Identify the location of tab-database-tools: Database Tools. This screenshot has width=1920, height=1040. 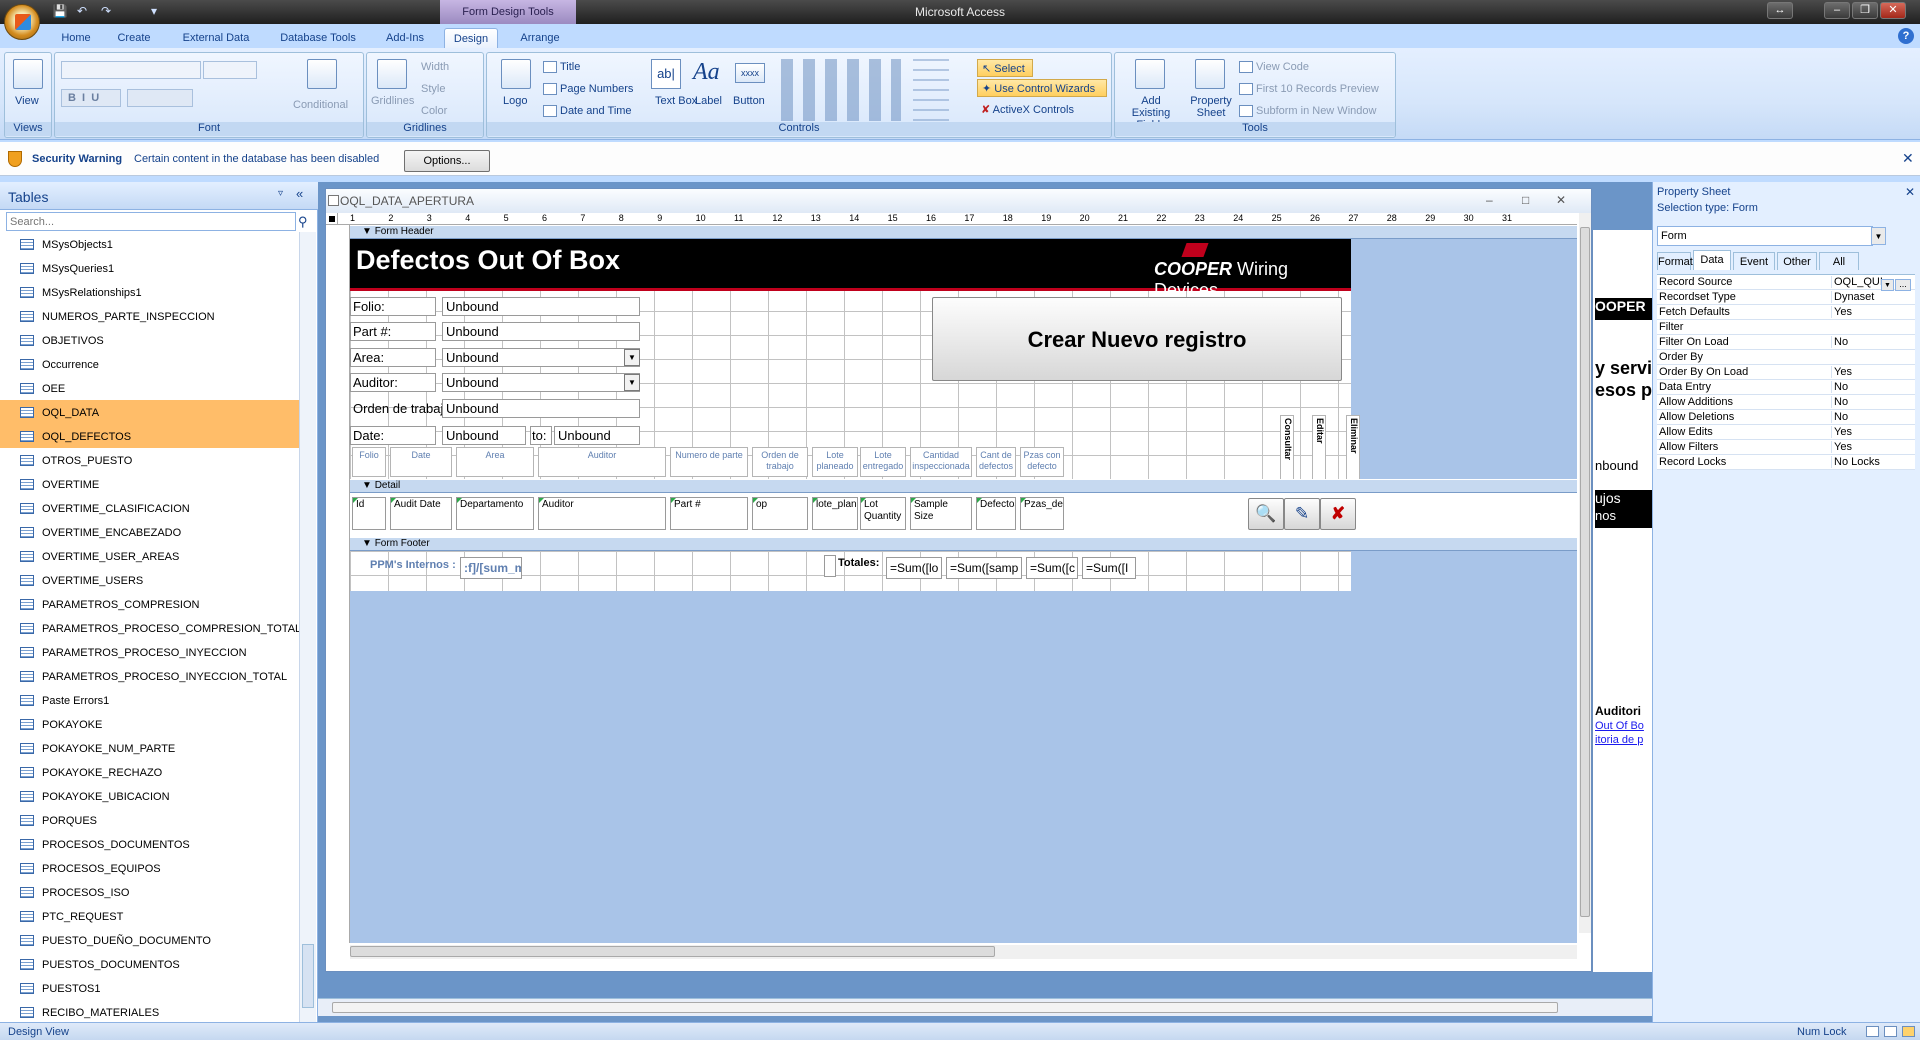
(318, 38).